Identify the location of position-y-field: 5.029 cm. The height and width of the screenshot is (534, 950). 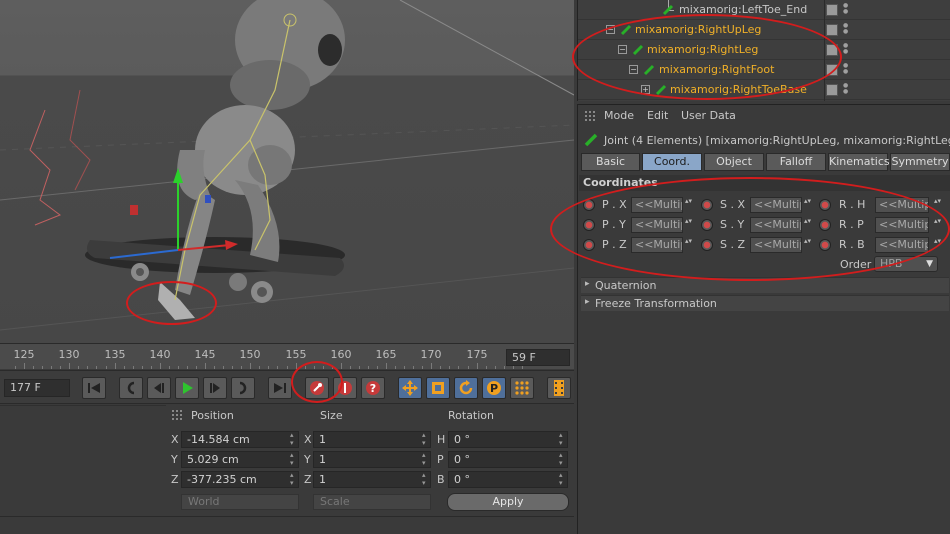
(240, 459).